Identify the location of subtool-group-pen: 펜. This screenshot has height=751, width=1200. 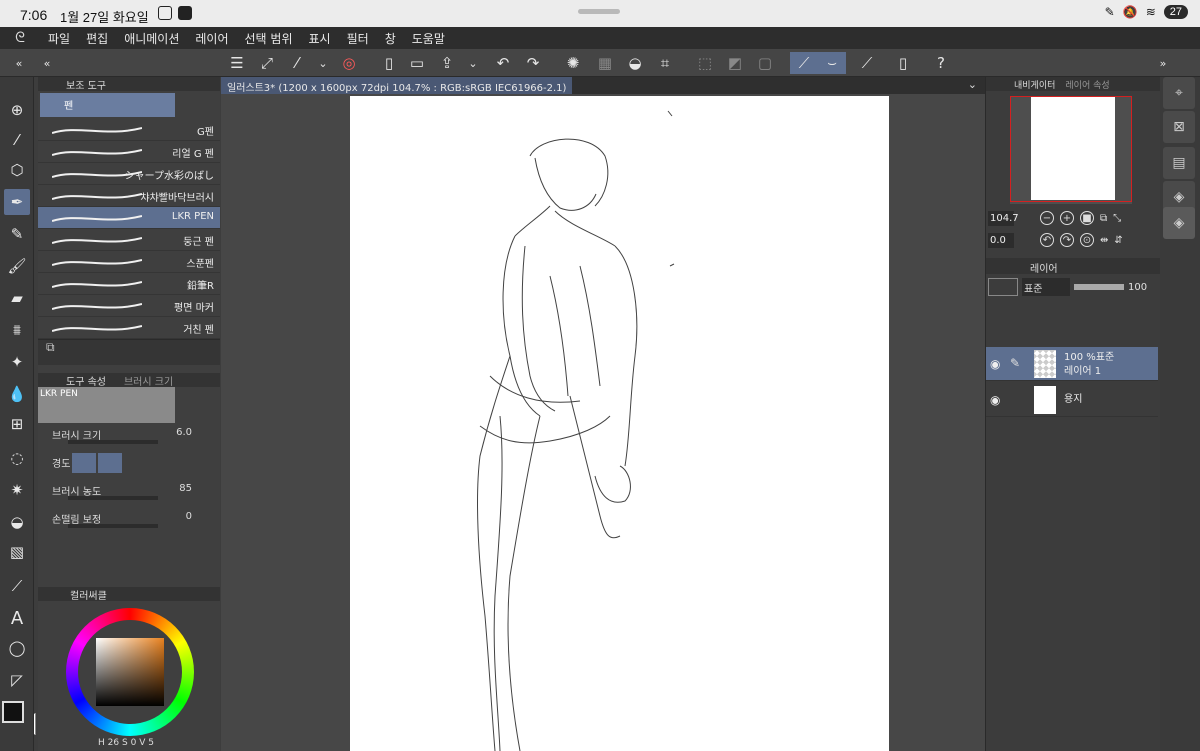
(107, 105).